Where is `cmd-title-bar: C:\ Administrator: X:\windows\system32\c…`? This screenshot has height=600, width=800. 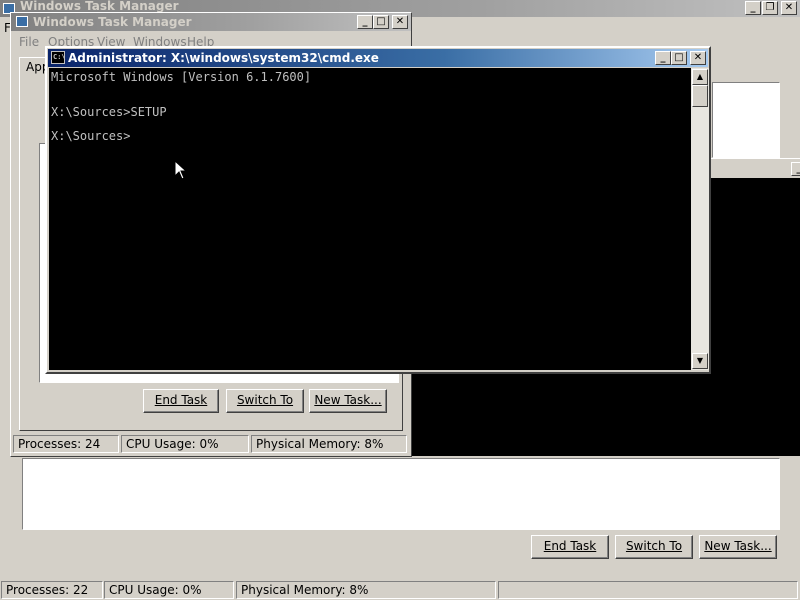
cmd-title-bar: C:\ Administrator: X:\windows\system32\c… is located at coordinates (378, 58).